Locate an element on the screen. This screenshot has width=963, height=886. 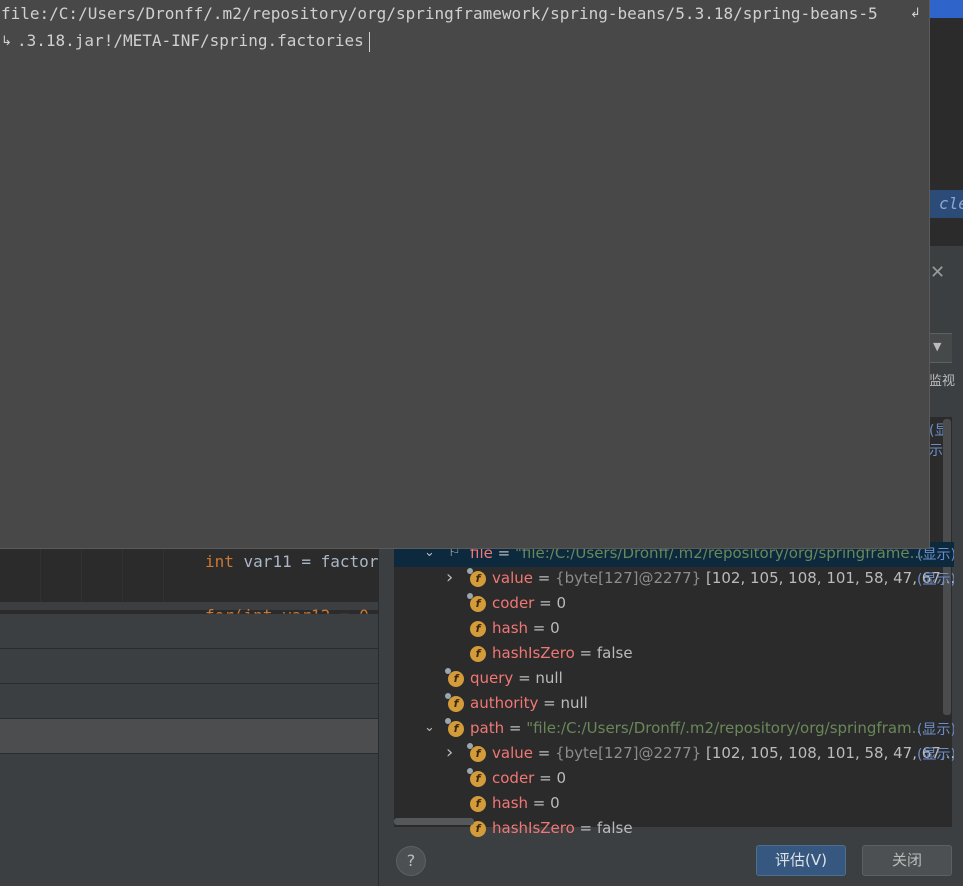
debug-frames-panel is located at coordinates (189, 750).